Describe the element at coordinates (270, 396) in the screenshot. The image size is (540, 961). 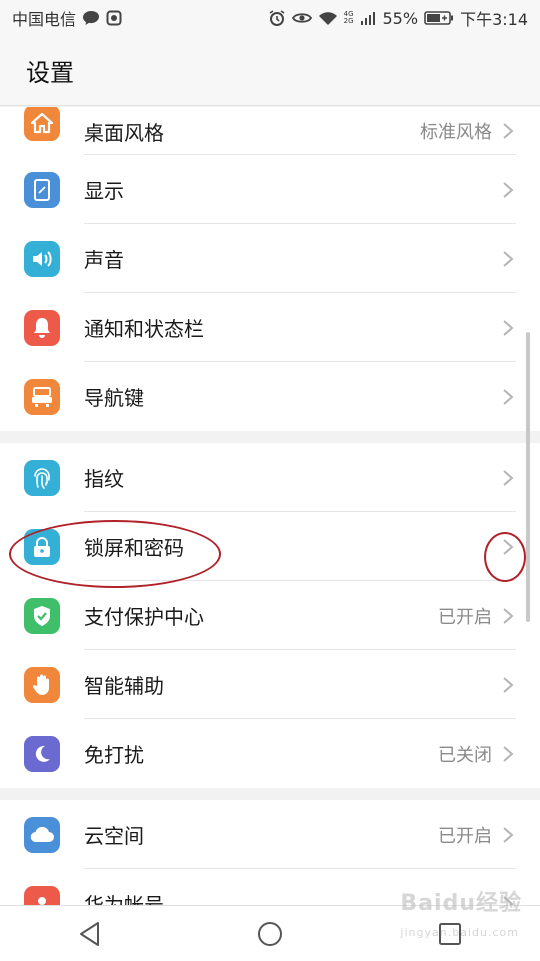
I see `settings-item-navigation-keys: 导航键` at that location.